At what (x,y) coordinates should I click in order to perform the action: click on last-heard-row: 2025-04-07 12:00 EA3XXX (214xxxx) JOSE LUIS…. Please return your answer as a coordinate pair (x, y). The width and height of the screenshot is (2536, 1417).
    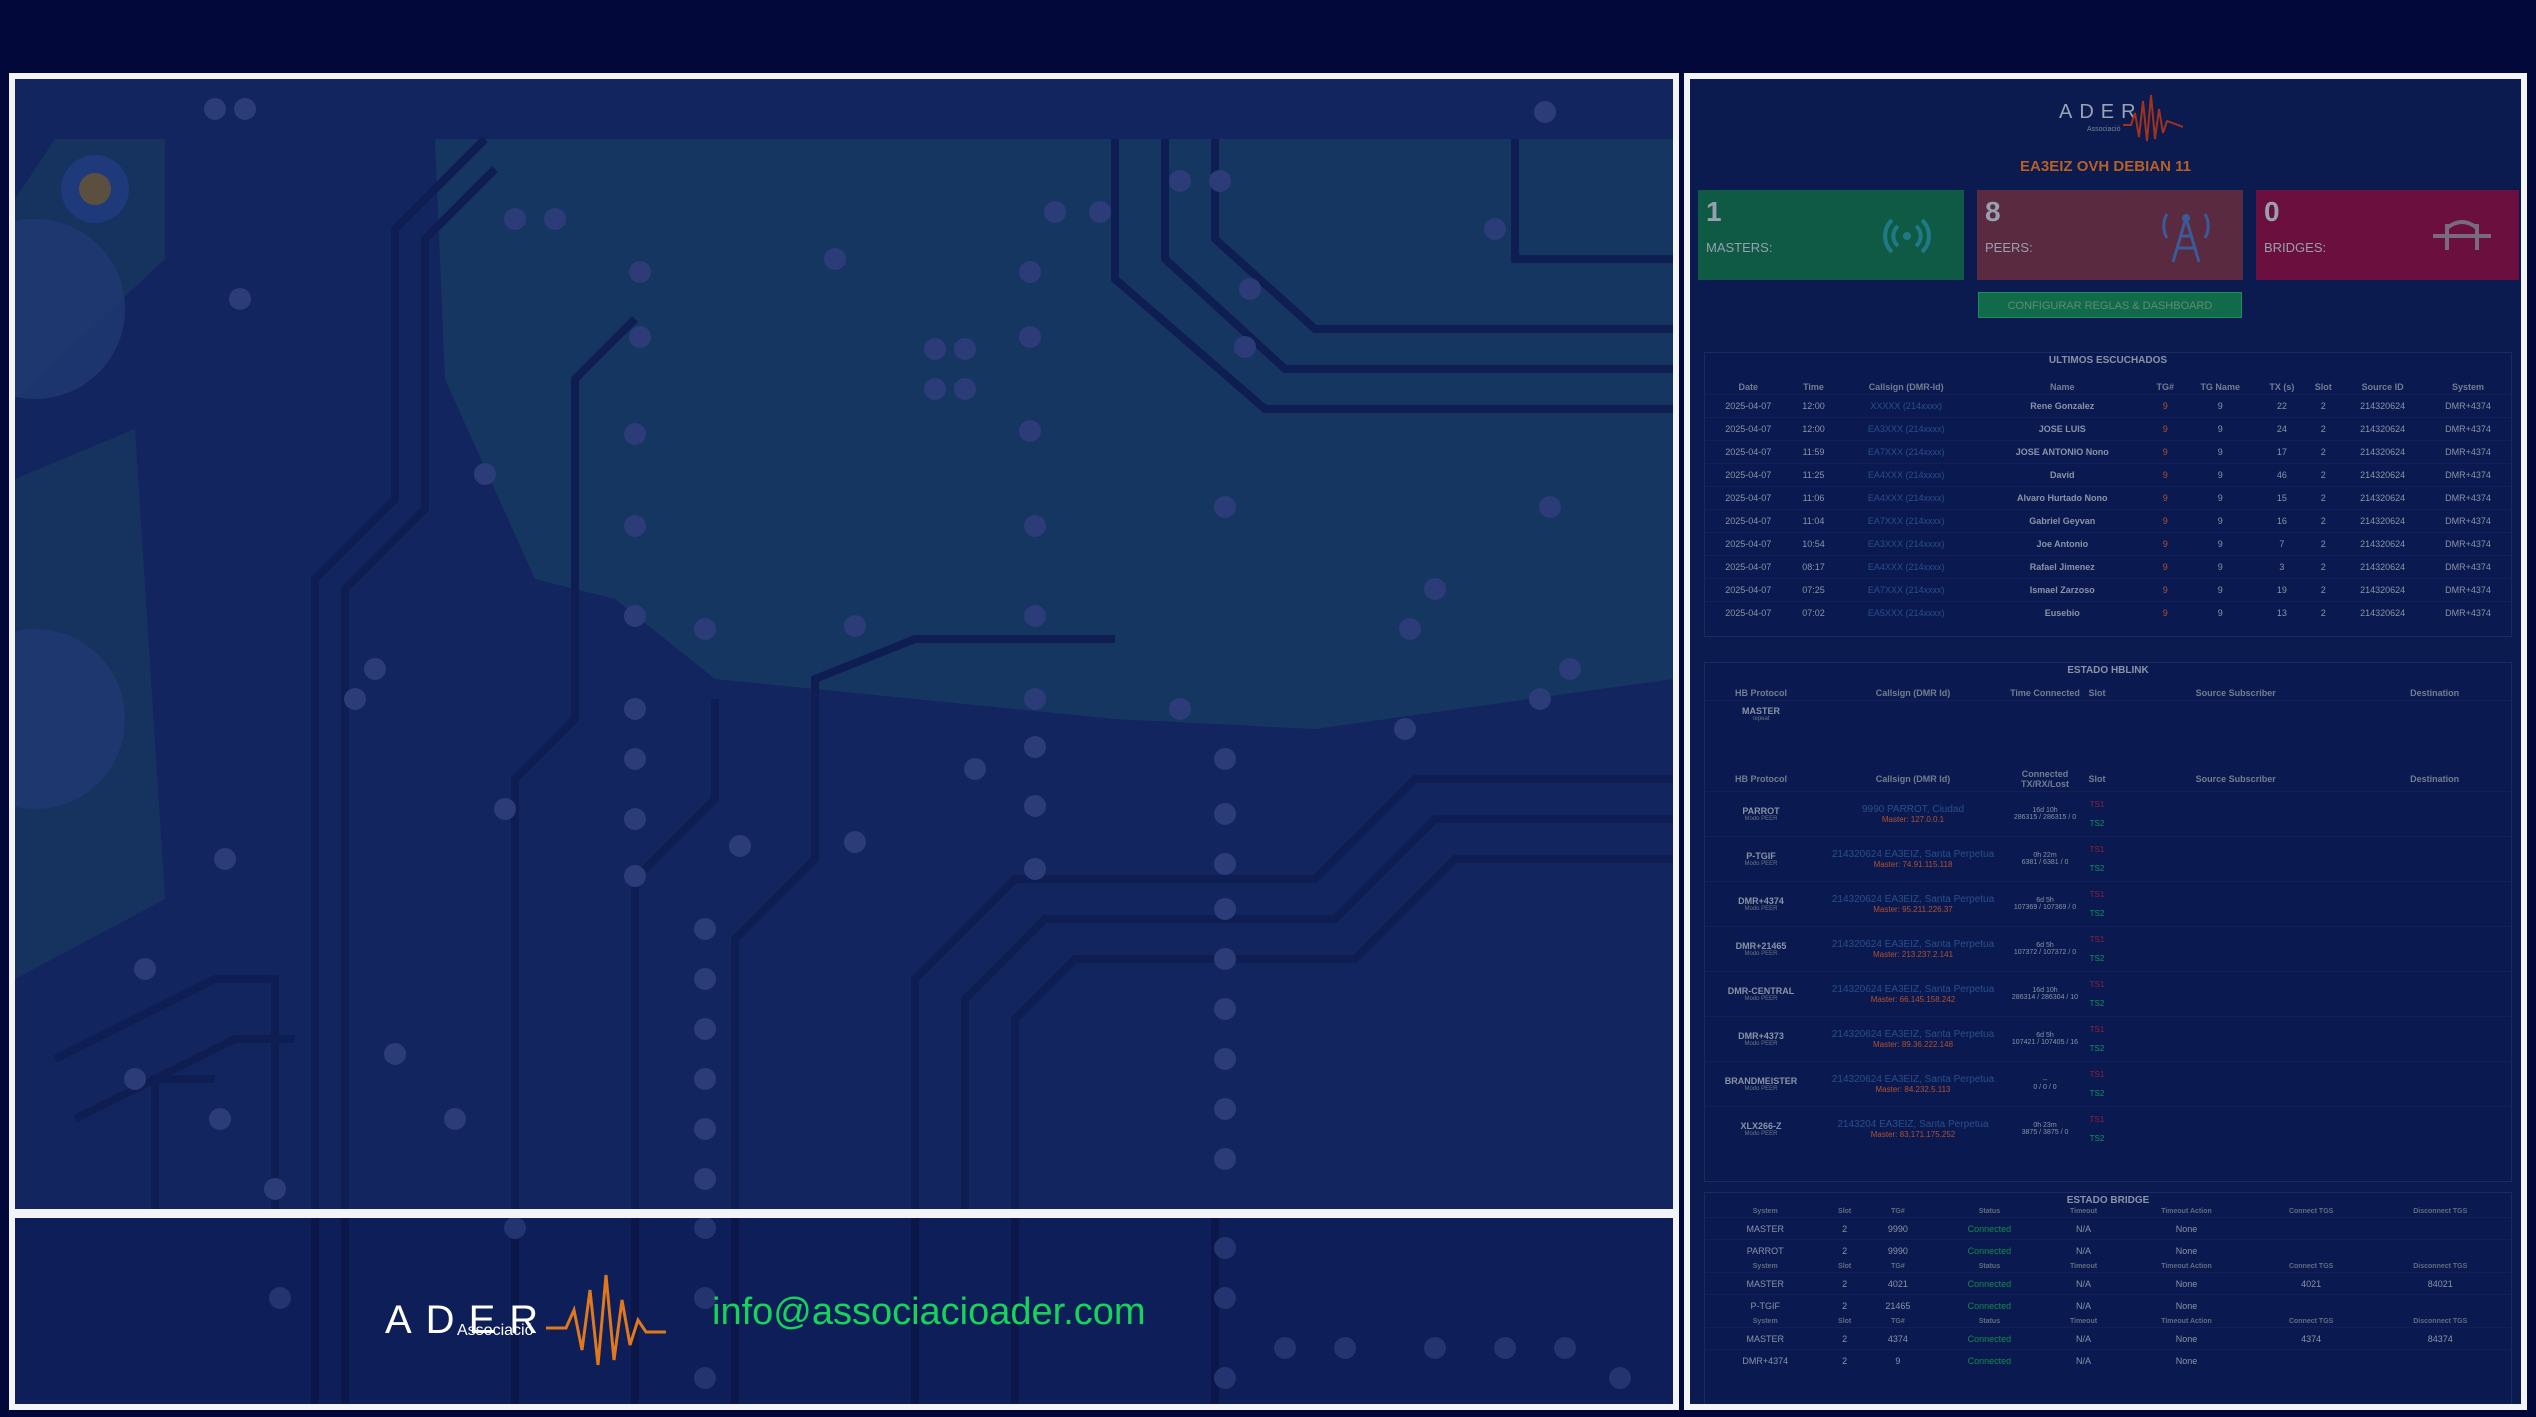
    Looking at the image, I should click on (2108, 429).